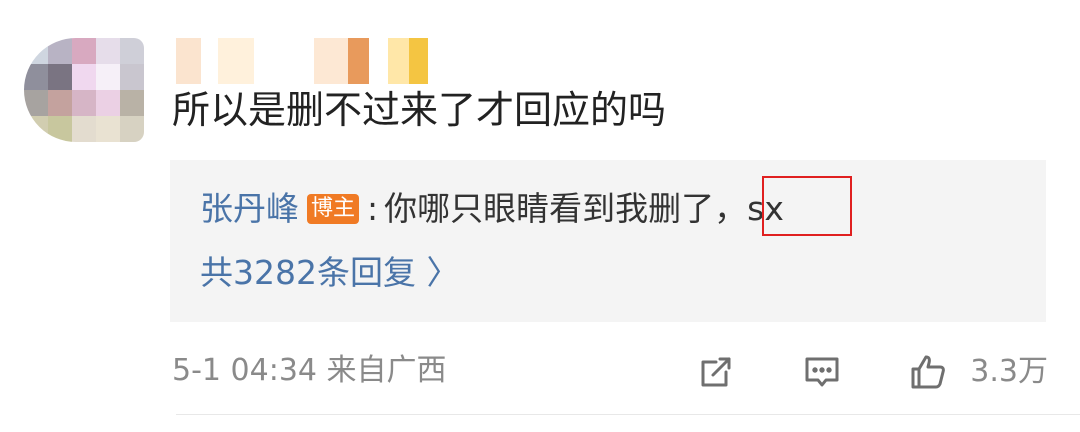  Describe the element at coordinates (871, 372) in the screenshot. I see `action-bar: 3.3万` at that location.